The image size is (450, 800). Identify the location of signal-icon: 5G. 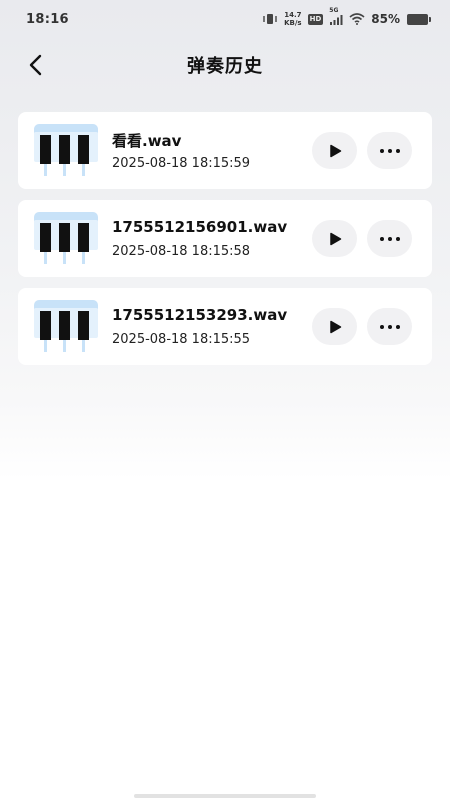
(336, 16).